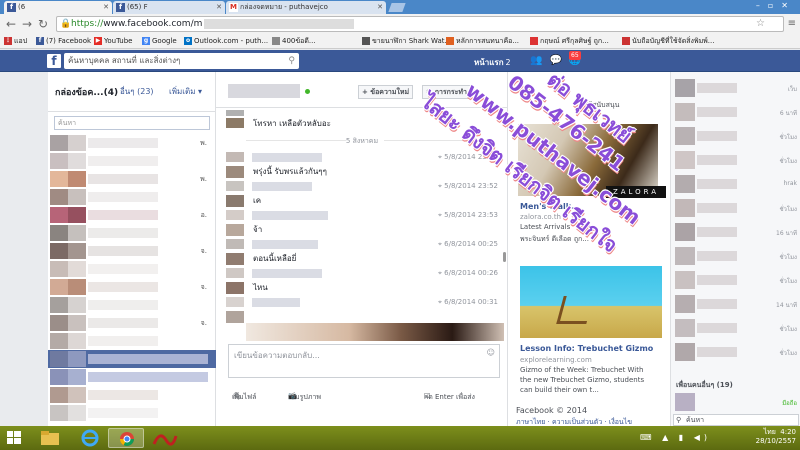 Image resolution: width=800 pixels, height=450 pixels. What do you see at coordinates (492, 62) in the screenshot?
I see `home-link: หน้าแรก 2` at bounding box center [492, 62].